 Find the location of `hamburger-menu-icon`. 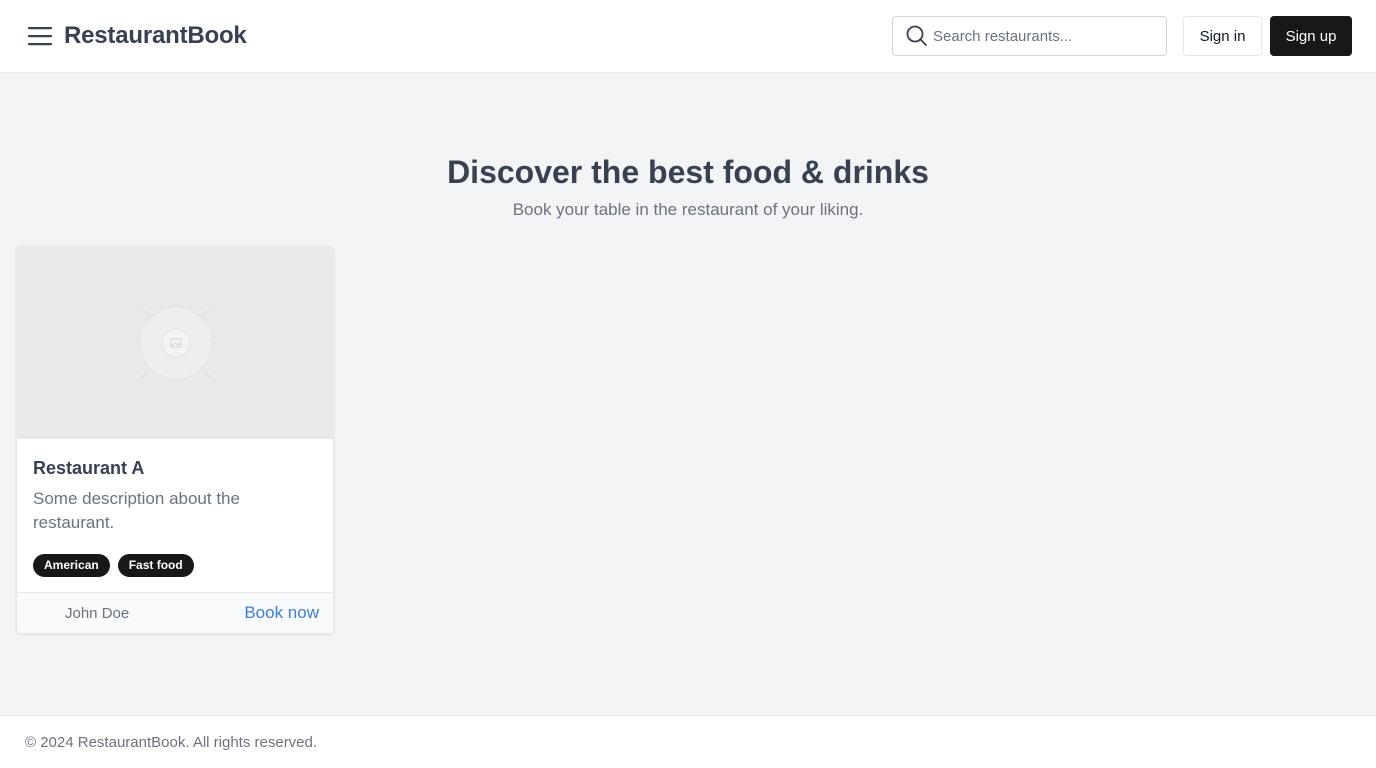

hamburger-menu-icon is located at coordinates (40, 36).